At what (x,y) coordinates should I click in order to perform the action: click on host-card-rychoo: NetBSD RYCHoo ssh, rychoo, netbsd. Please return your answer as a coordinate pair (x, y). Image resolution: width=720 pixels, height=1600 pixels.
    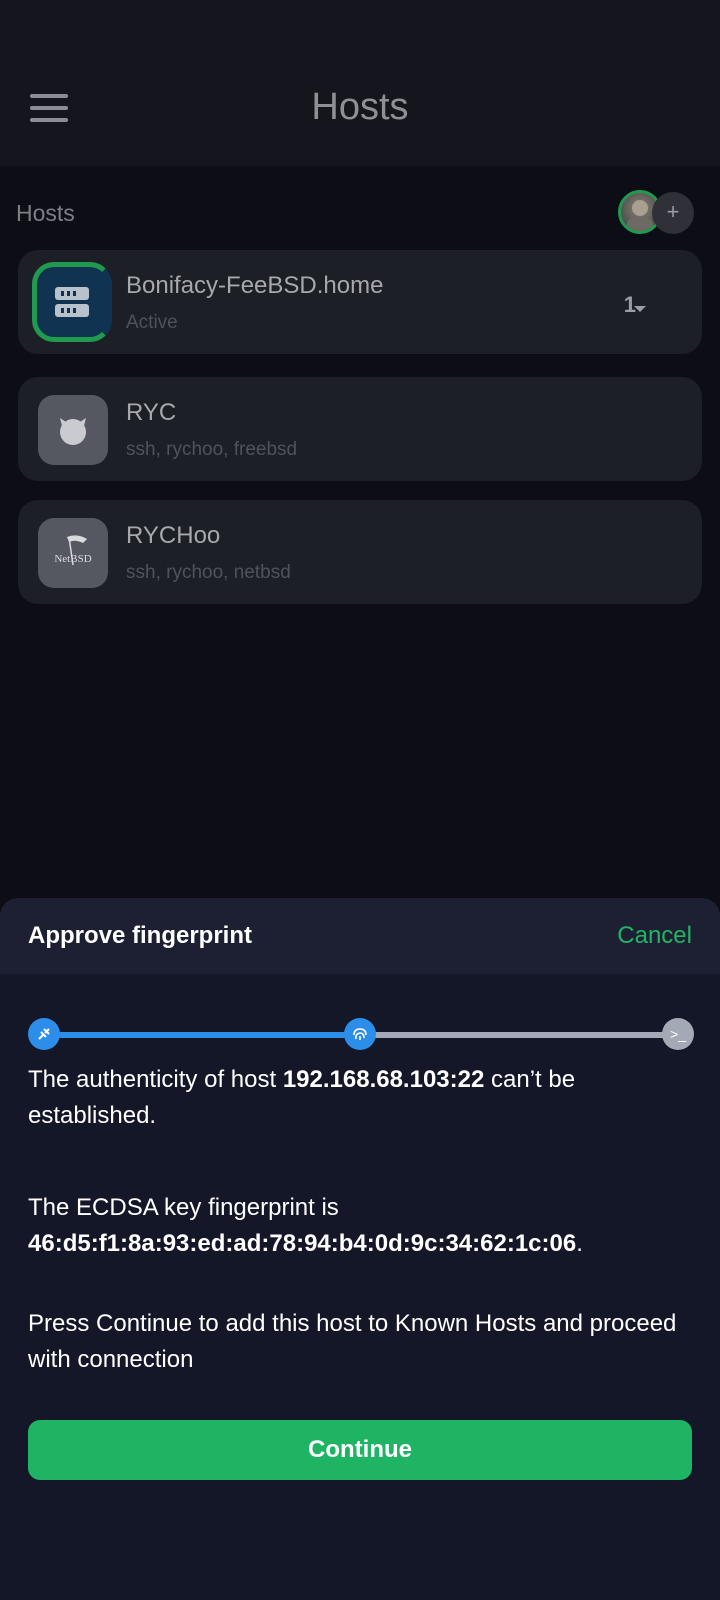
    Looking at the image, I should click on (360, 552).